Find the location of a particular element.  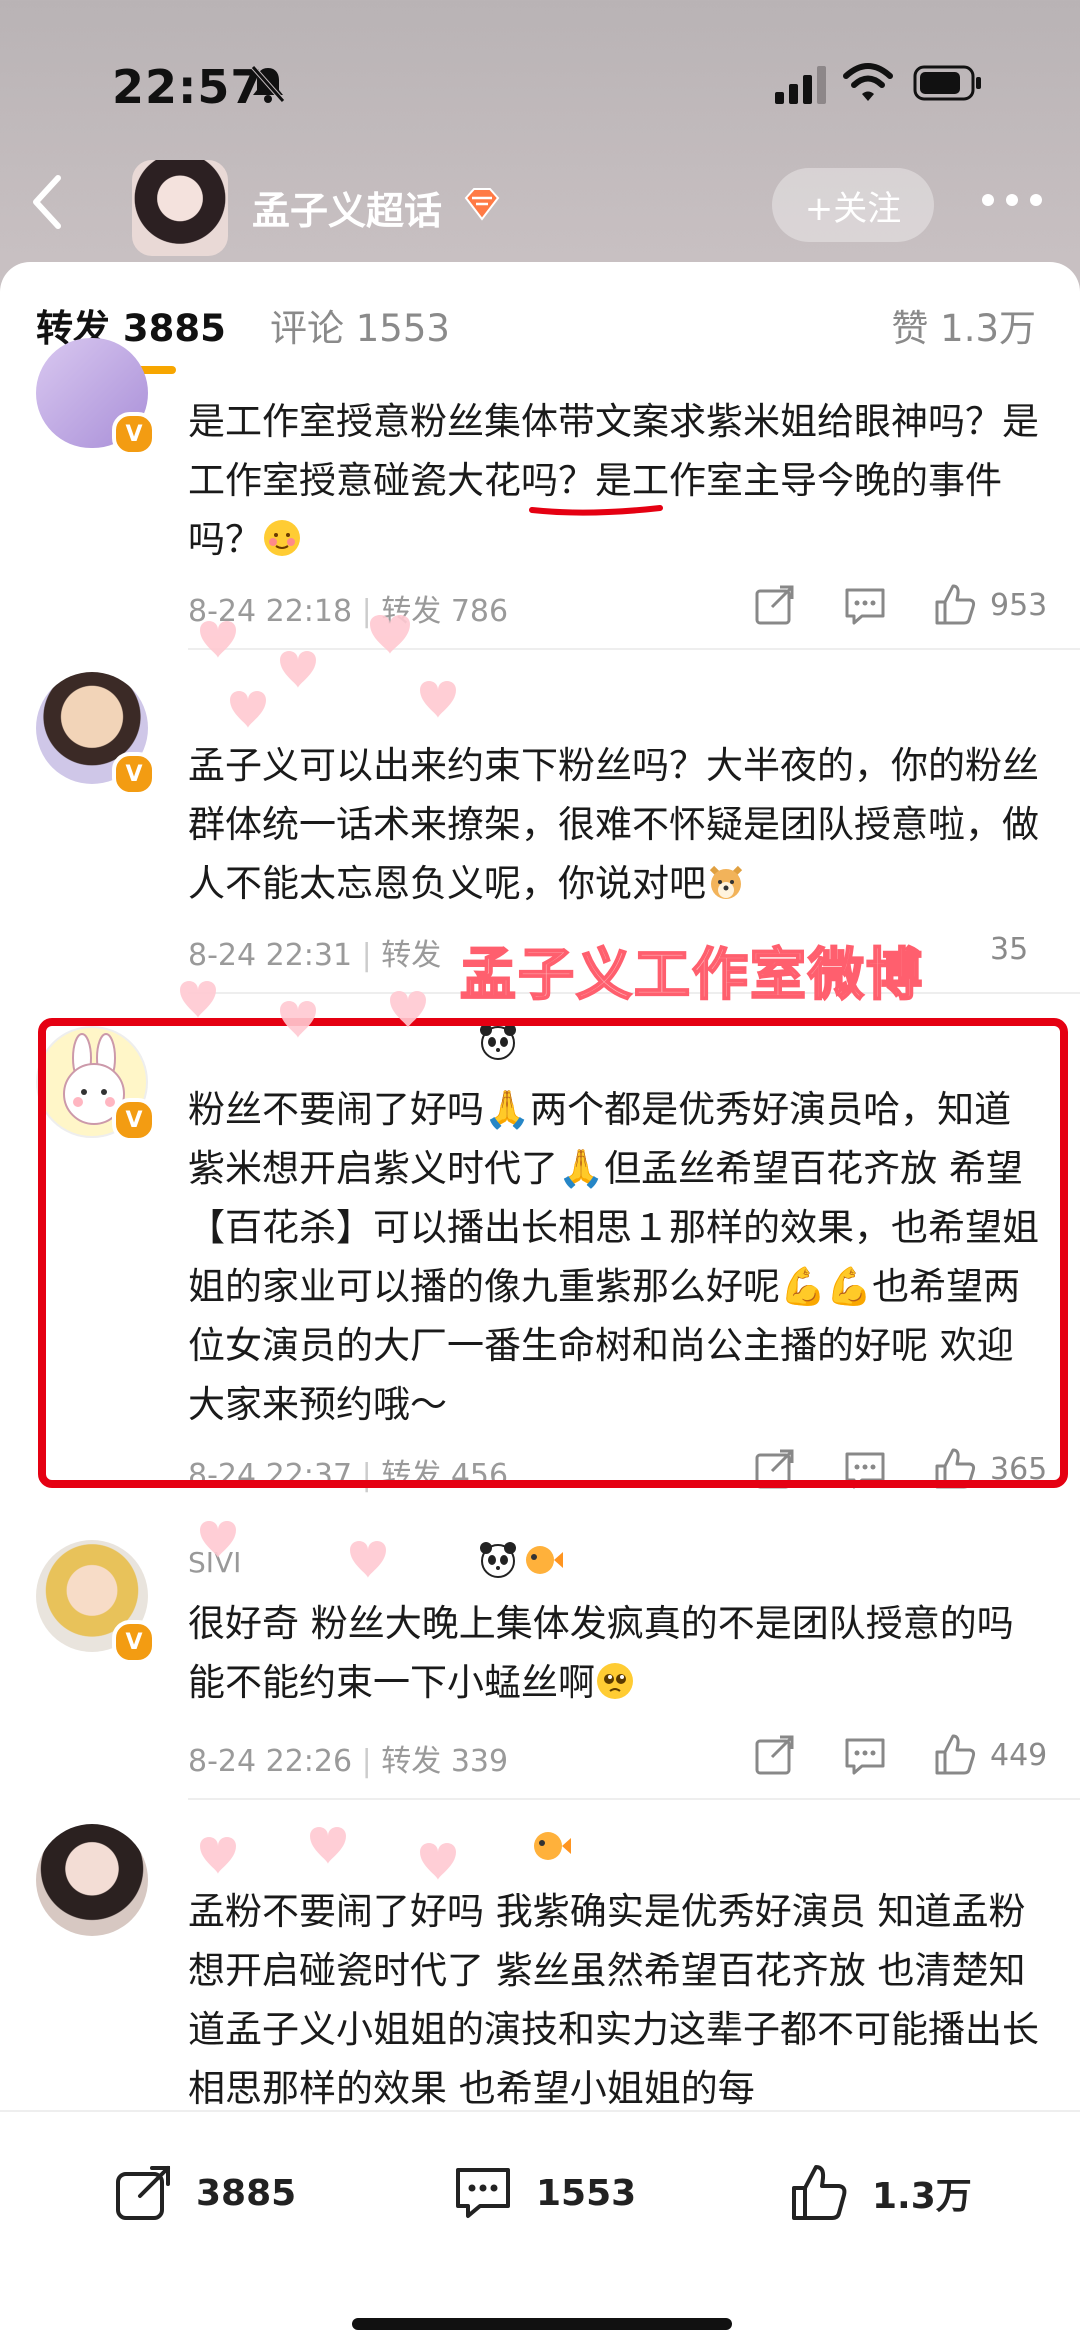

repost-button: 3885 is located at coordinates (204, 2193).